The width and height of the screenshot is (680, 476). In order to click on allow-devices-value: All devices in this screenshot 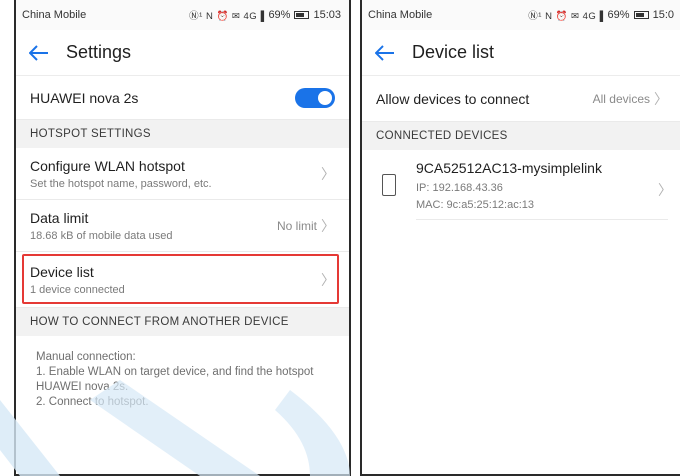, I will do `click(621, 98)`.